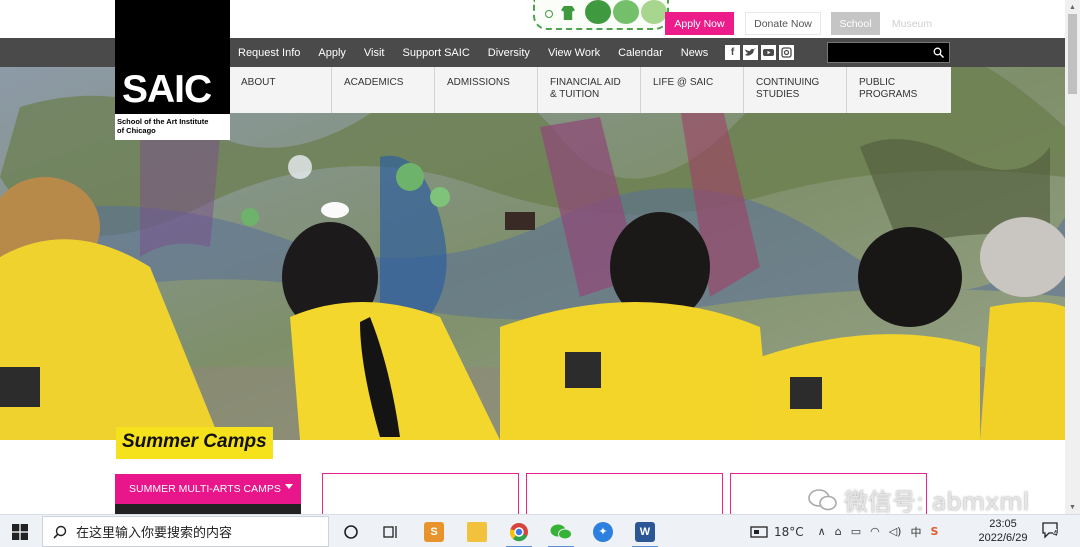  I want to click on logo-mark: SAIC, so click(167, 89).